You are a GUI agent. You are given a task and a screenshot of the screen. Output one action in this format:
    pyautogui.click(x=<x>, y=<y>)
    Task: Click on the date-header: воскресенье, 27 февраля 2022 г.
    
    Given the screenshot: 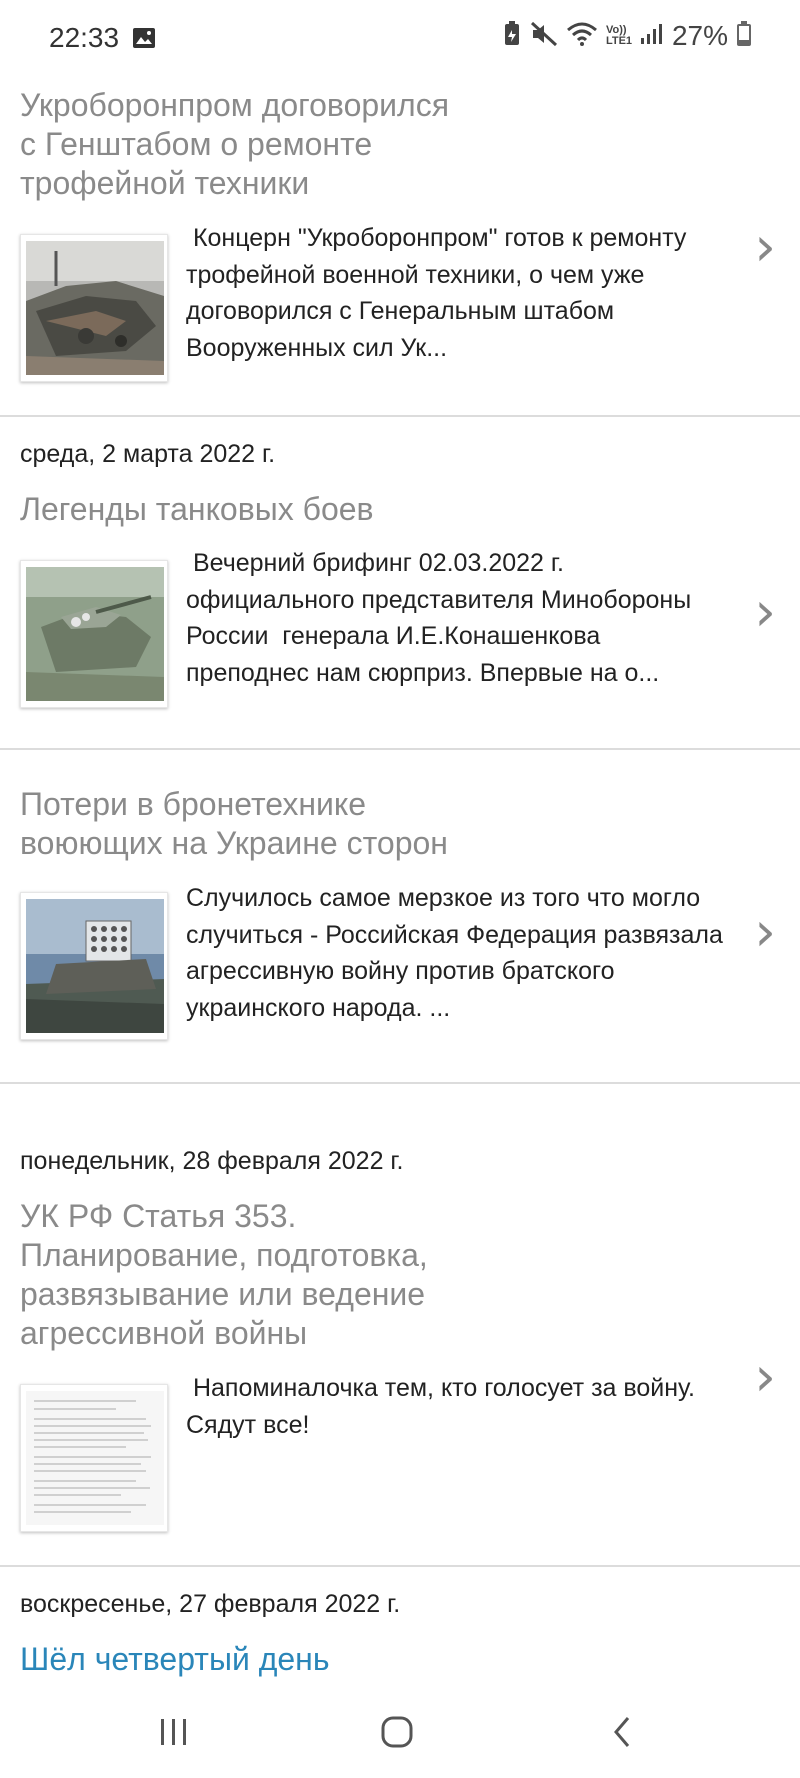 What is the action you would take?
    pyautogui.click(x=210, y=1604)
    